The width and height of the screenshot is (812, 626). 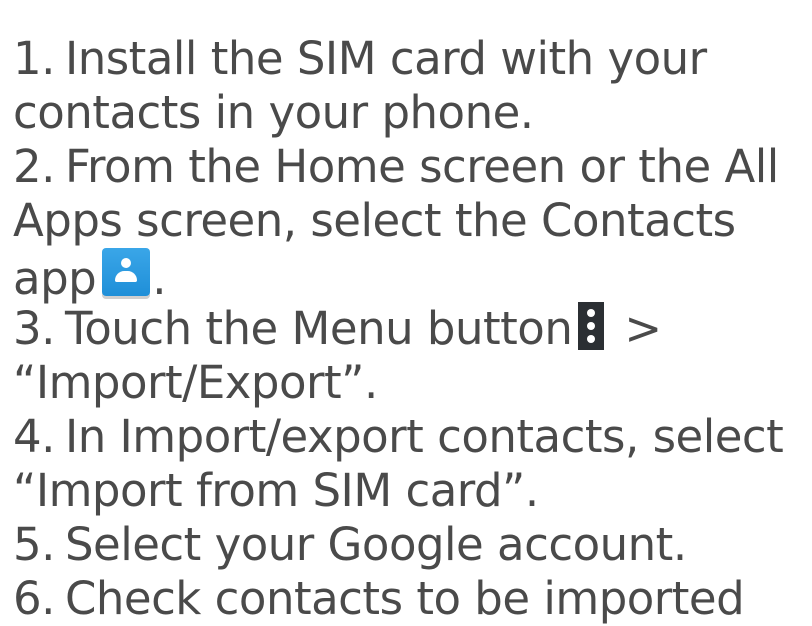 I want to click on step-number: 4., so click(x=34, y=436).